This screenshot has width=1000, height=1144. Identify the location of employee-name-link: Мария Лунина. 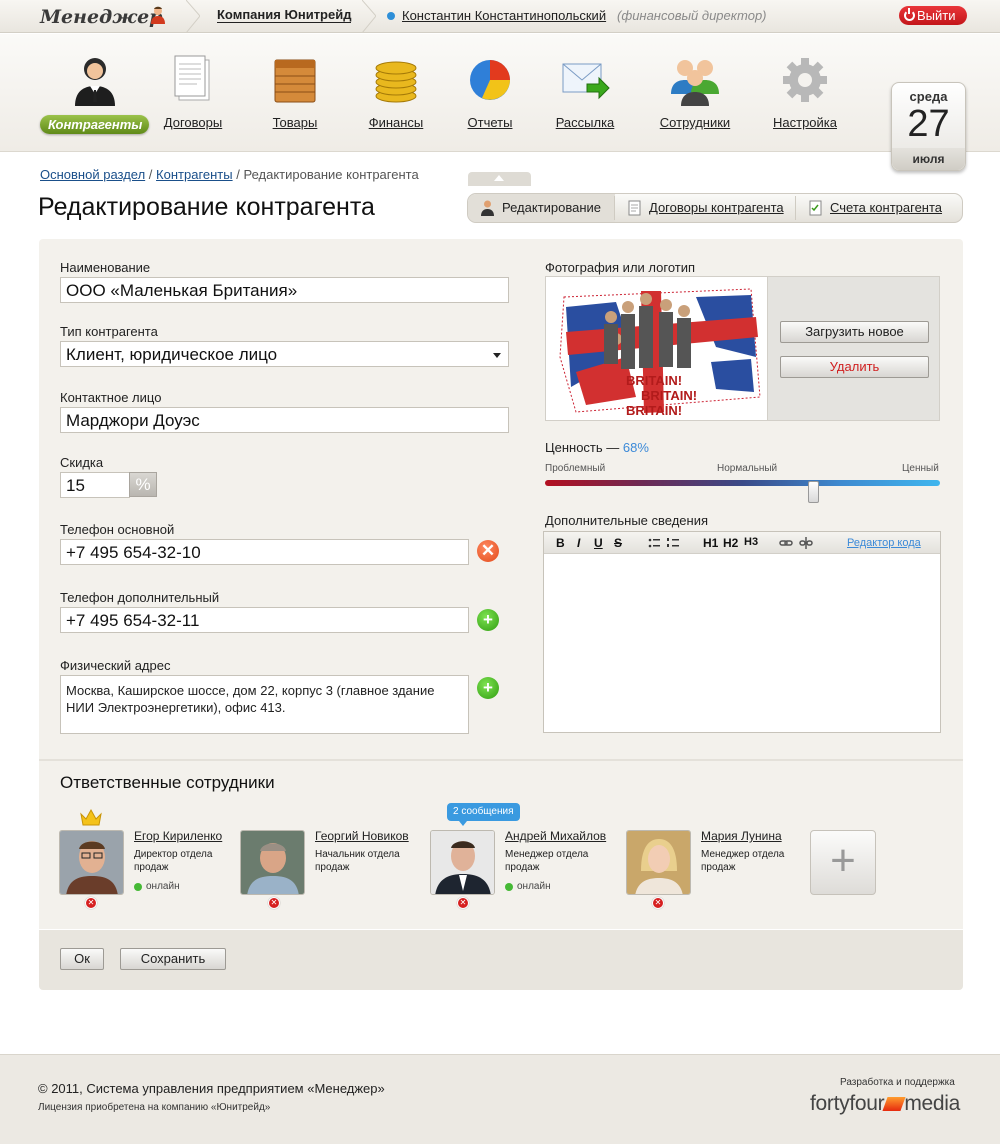
(741, 836).